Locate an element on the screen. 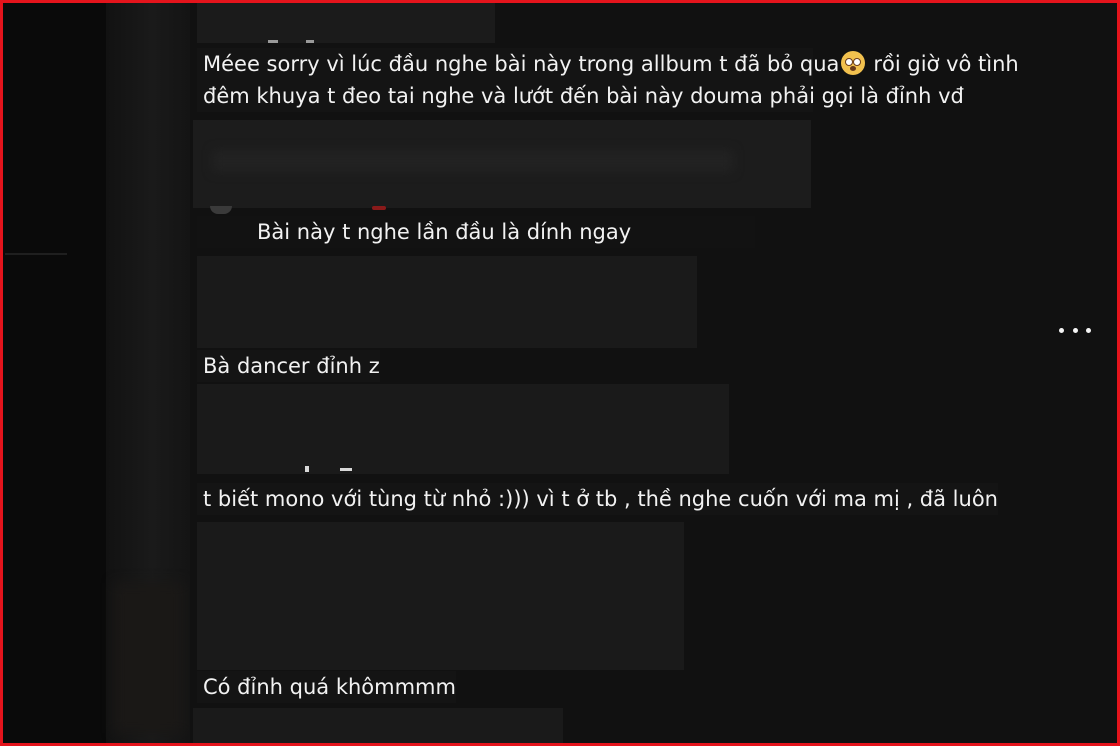  divider is located at coordinates (36, 254).